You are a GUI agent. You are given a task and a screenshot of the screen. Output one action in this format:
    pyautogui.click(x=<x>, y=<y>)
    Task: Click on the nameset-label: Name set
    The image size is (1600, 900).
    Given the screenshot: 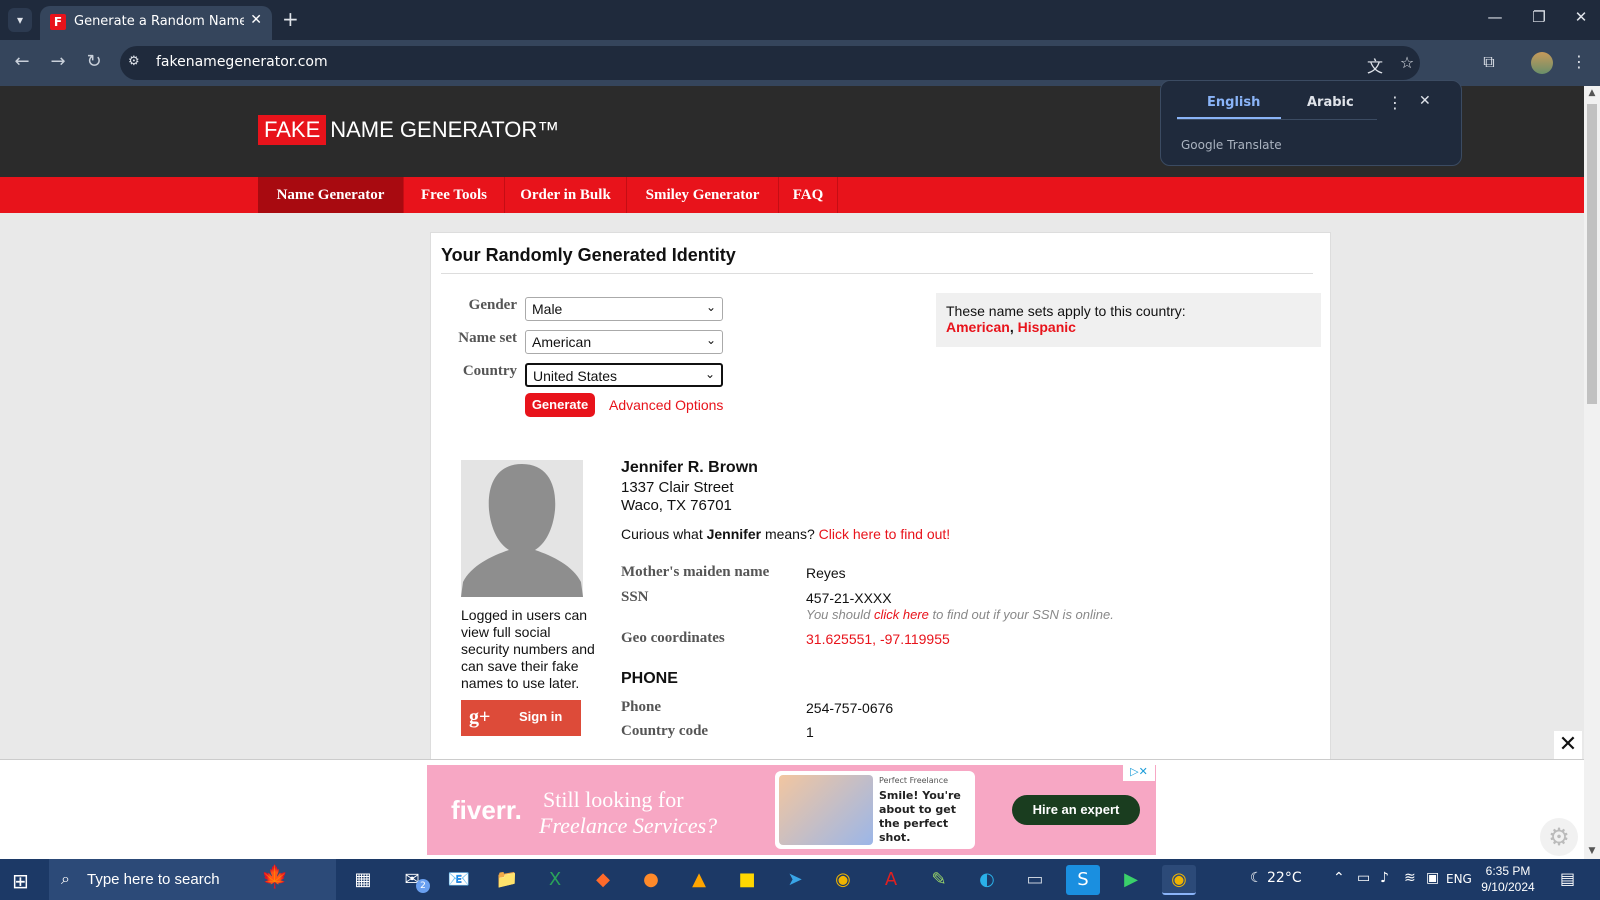 What is the action you would take?
    pyautogui.click(x=487, y=338)
    